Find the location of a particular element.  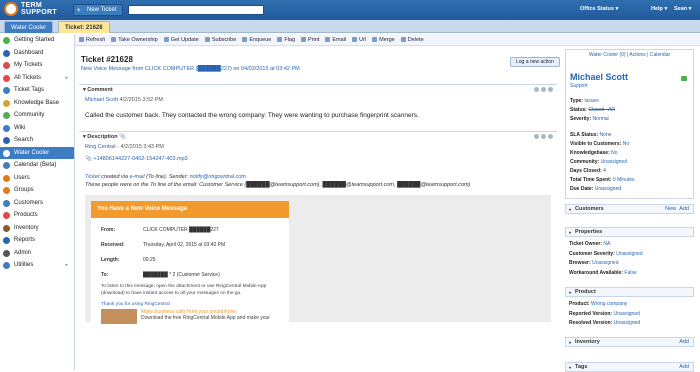

customers-section-header: ▾ Customers New Add is located at coordinates (629, 209).